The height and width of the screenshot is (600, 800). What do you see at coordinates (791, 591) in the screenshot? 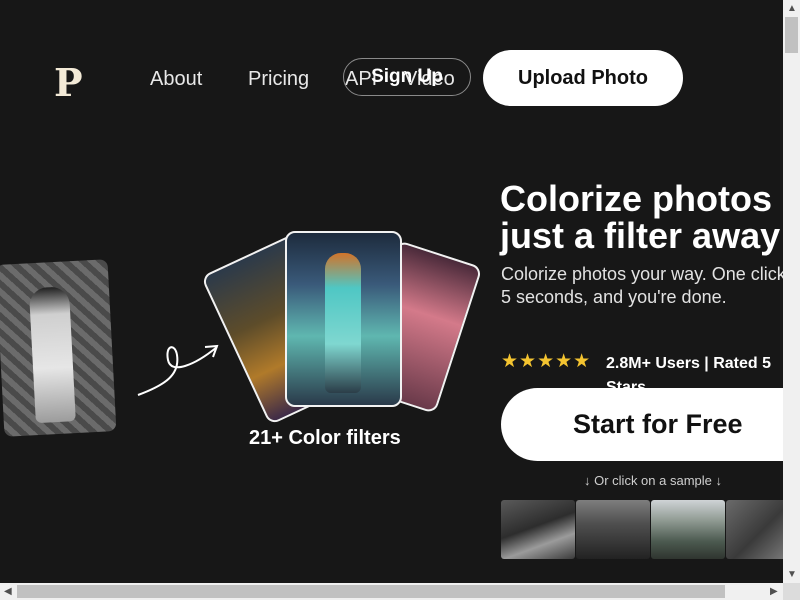
I see `scrollbar-corner` at bounding box center [791, 591].